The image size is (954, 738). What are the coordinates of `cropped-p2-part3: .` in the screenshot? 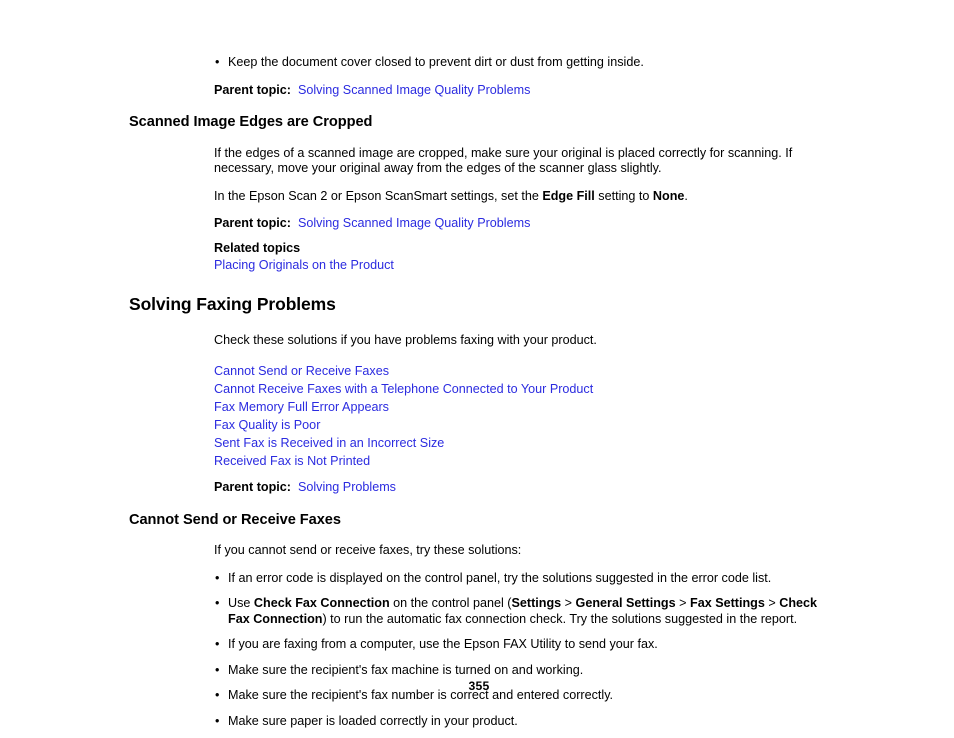 It's located at (686, 195).